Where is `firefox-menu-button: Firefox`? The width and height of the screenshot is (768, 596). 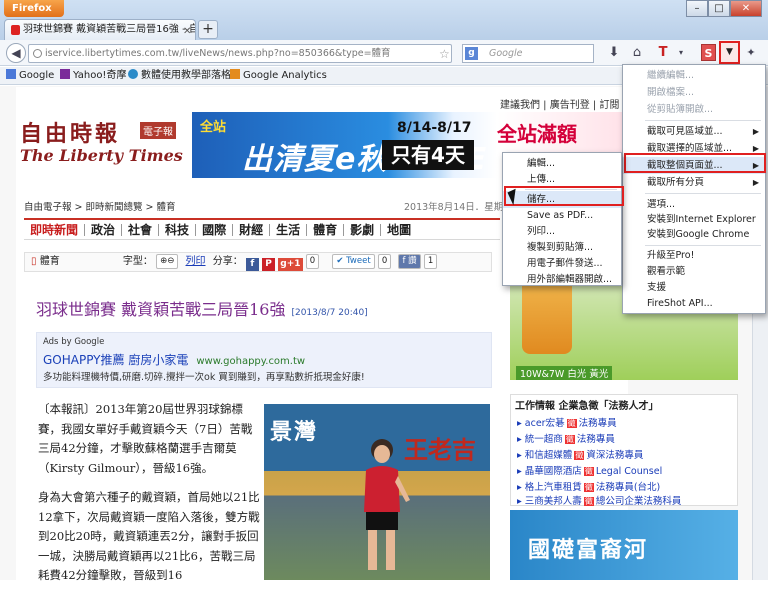 firefox-menu-button: Firefox is located at coordinates (34, 8).